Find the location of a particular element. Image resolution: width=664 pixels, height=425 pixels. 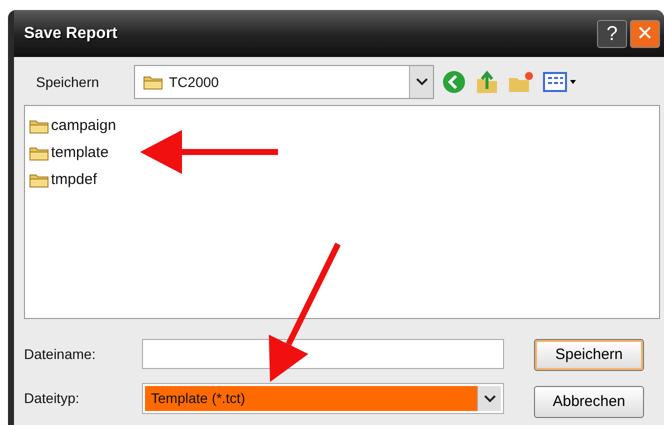

field-label: Dateityp: is located at coordinates (52, 398).